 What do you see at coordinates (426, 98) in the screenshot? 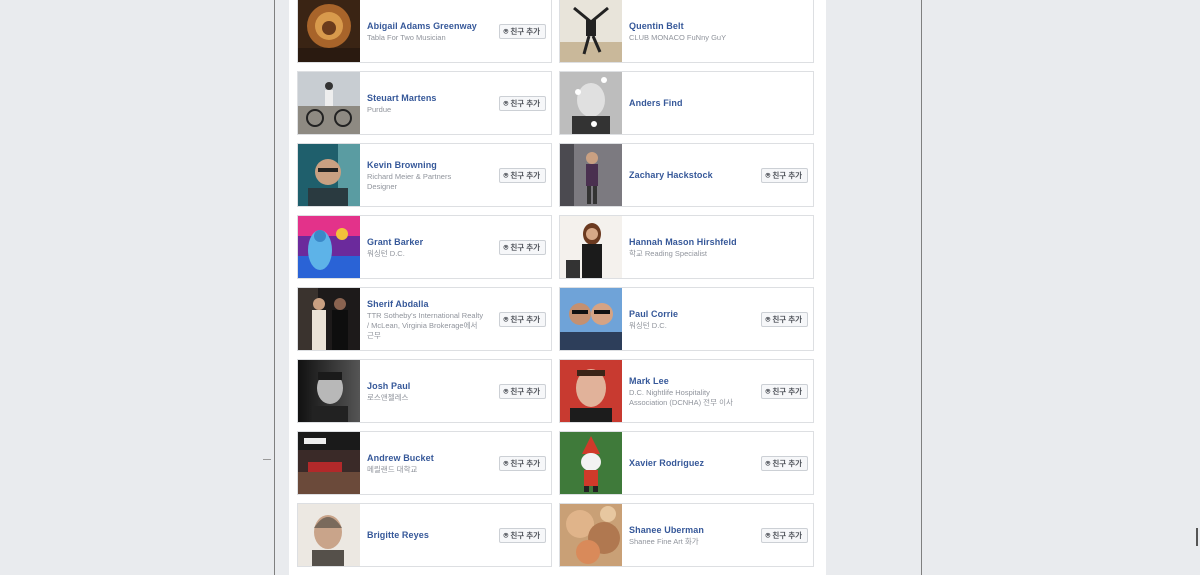
I see `friend-name-link: Steuart Martens` at bounding box center [426, 98].